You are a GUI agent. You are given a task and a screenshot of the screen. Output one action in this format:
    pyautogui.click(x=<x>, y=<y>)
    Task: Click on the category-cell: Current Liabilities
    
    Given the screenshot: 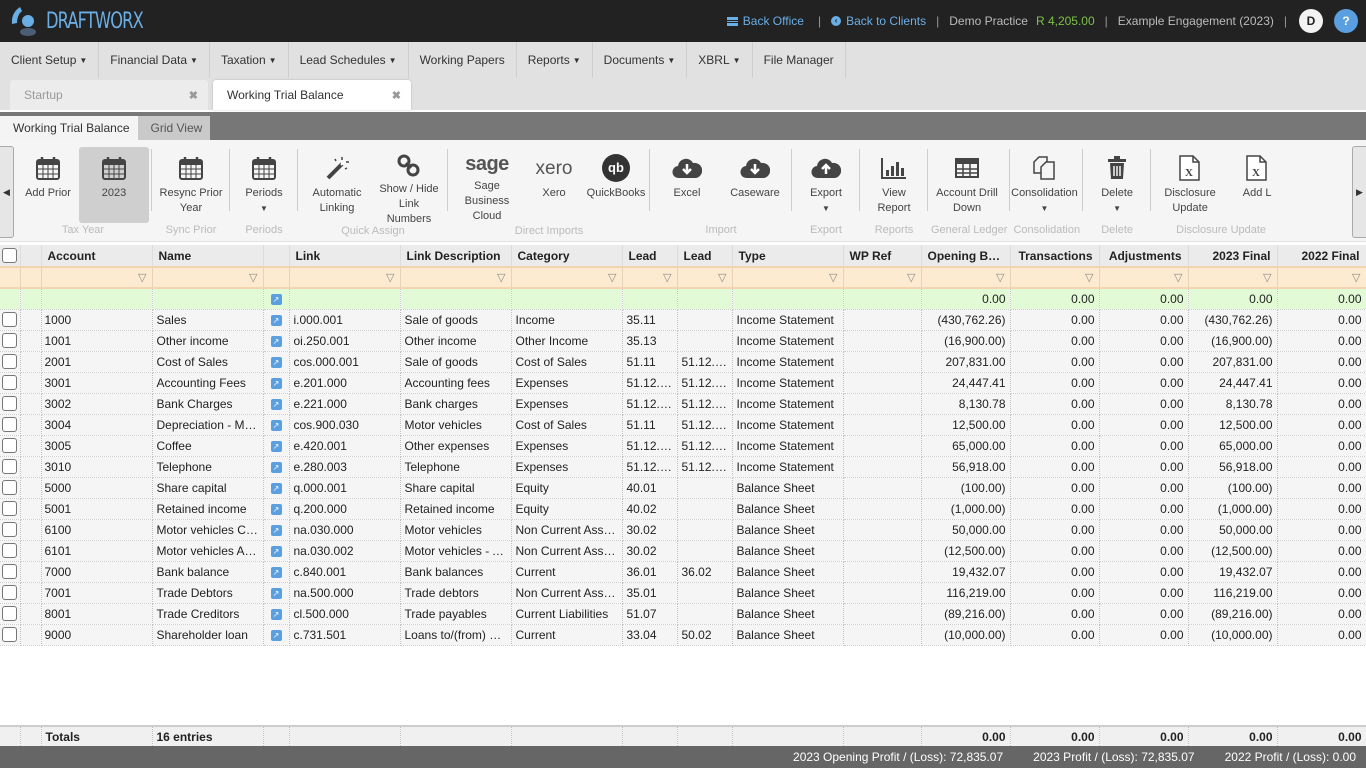 What is the action you would take?
    pyautogui.click(x=567, y=614)
    